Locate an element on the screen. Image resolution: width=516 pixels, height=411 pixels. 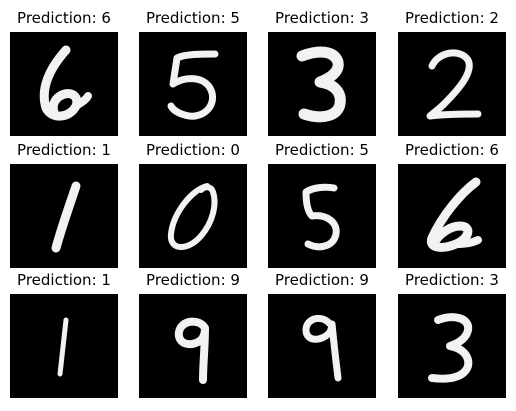
panel-4: Prediction: 2 is located at coordinates (452, 71).